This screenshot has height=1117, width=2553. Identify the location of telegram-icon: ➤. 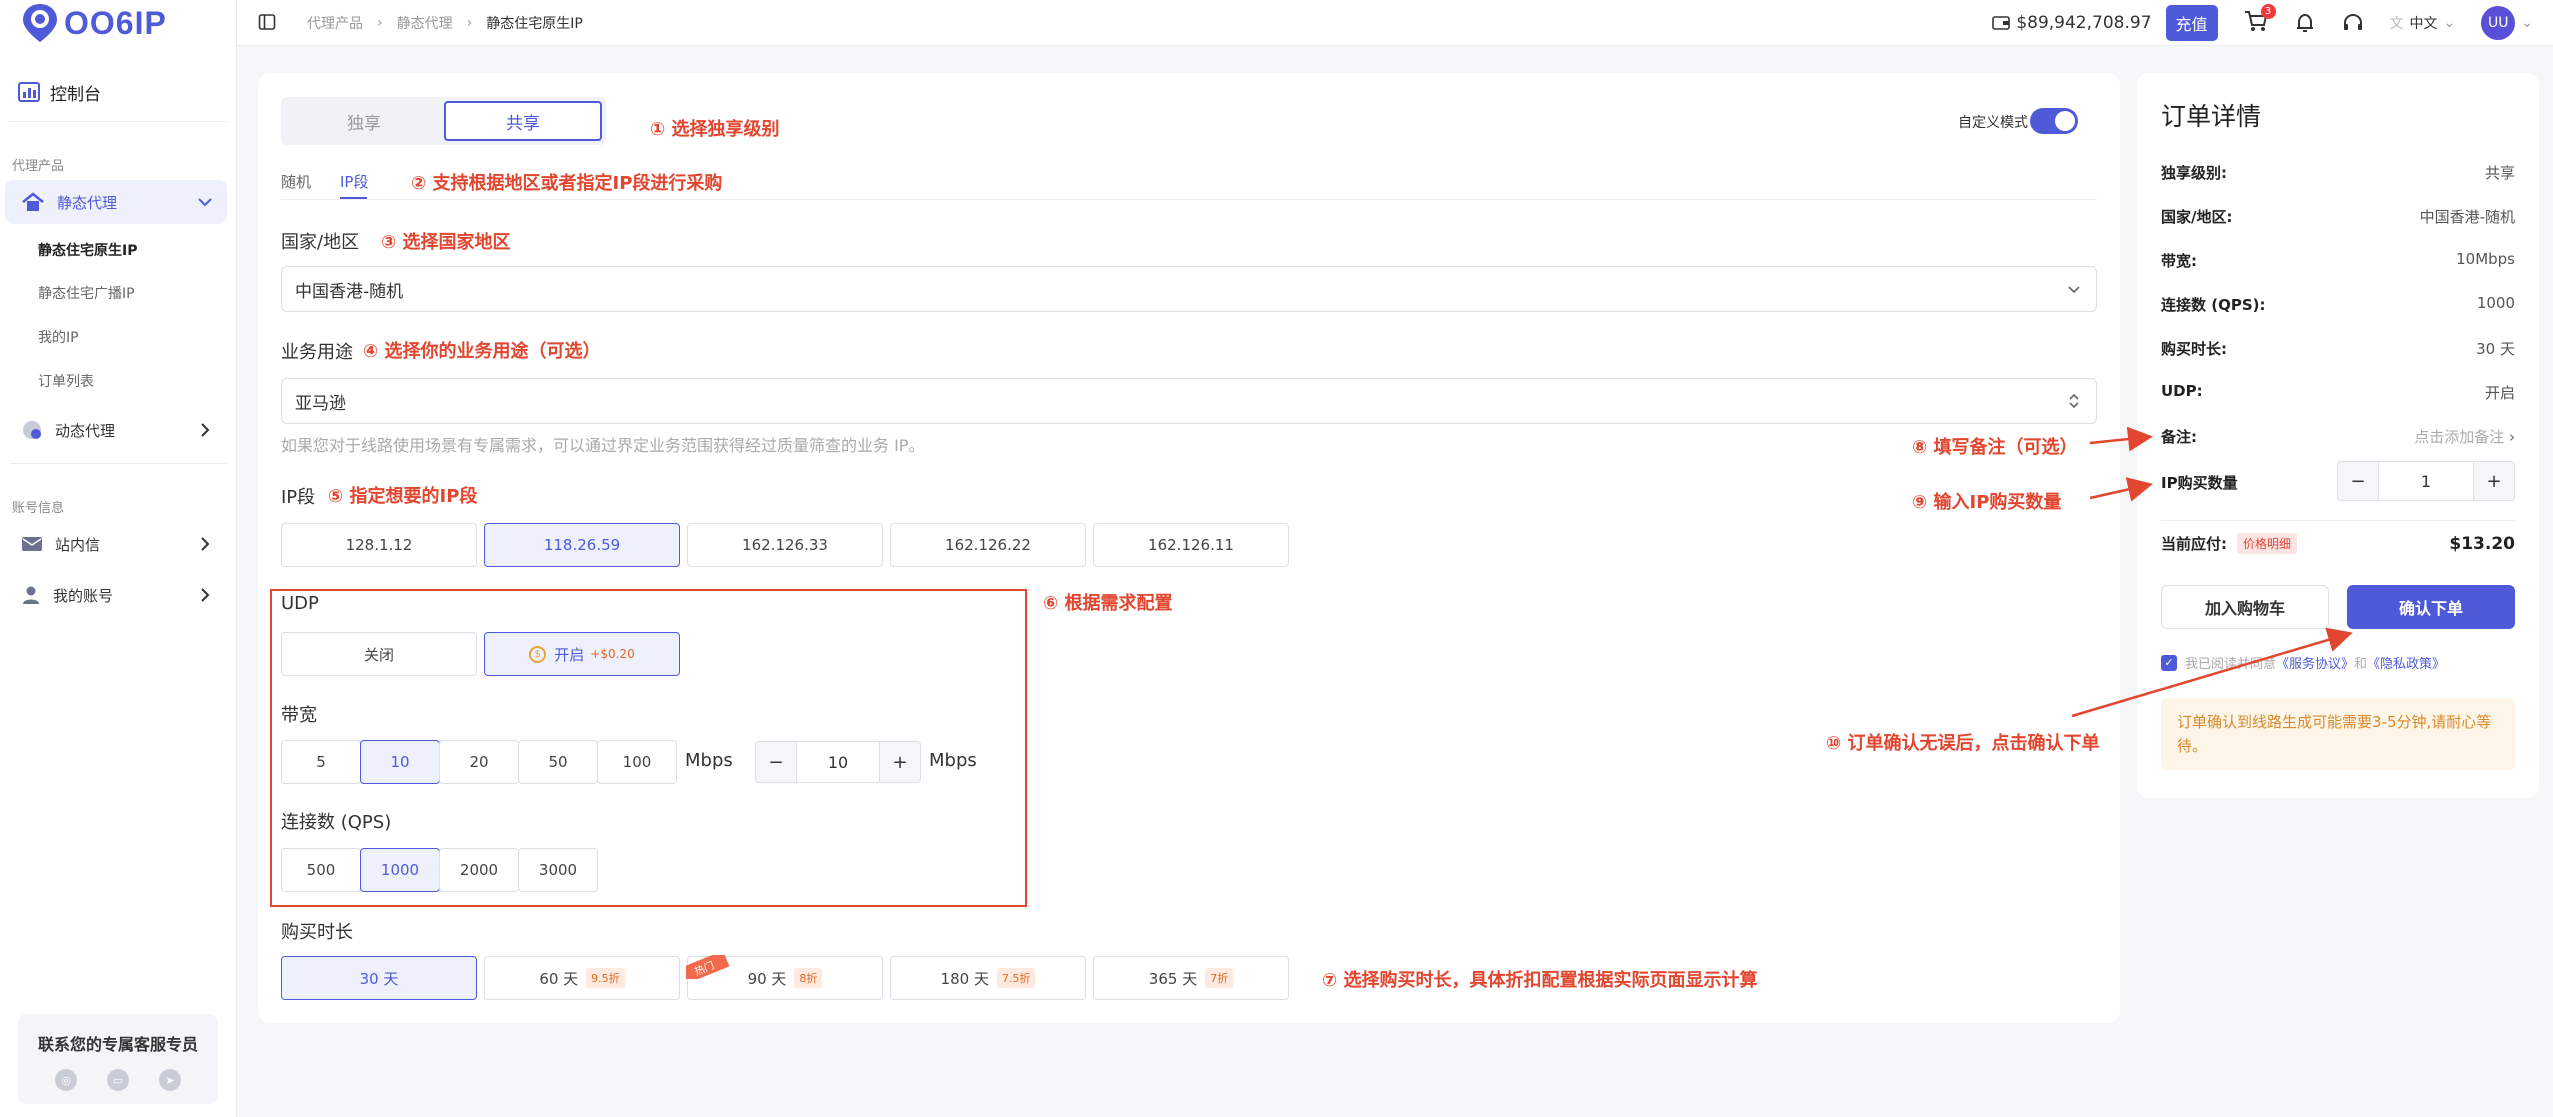
(170, 1080).